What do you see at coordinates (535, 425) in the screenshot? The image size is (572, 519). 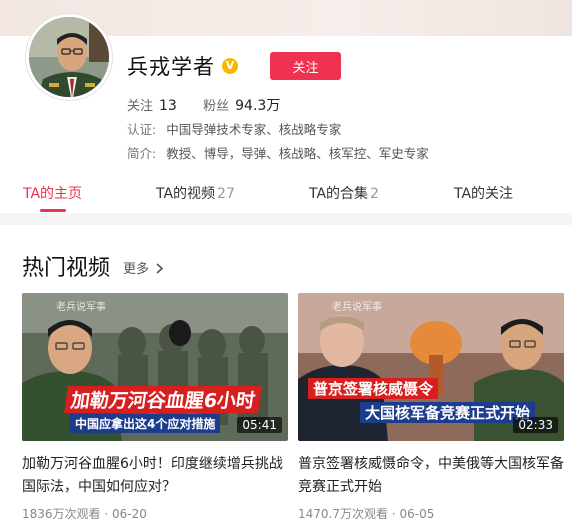 I see `video-duration: 02:33` at bounding box center [535, 425].